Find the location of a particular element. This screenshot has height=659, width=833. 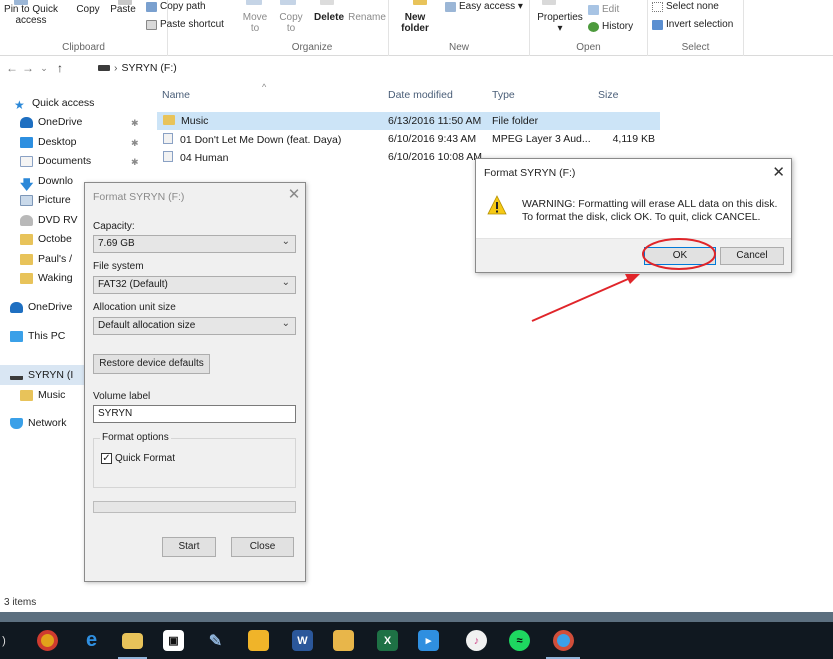

new-folder-button: New folder is located at coordinates (415, 23).